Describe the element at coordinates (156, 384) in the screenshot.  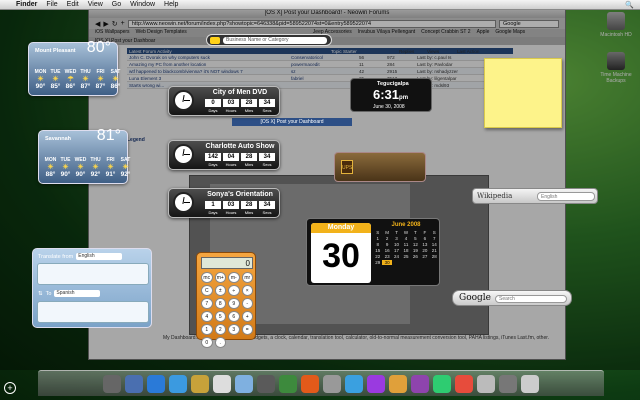
I see `mail-icon` at that location.